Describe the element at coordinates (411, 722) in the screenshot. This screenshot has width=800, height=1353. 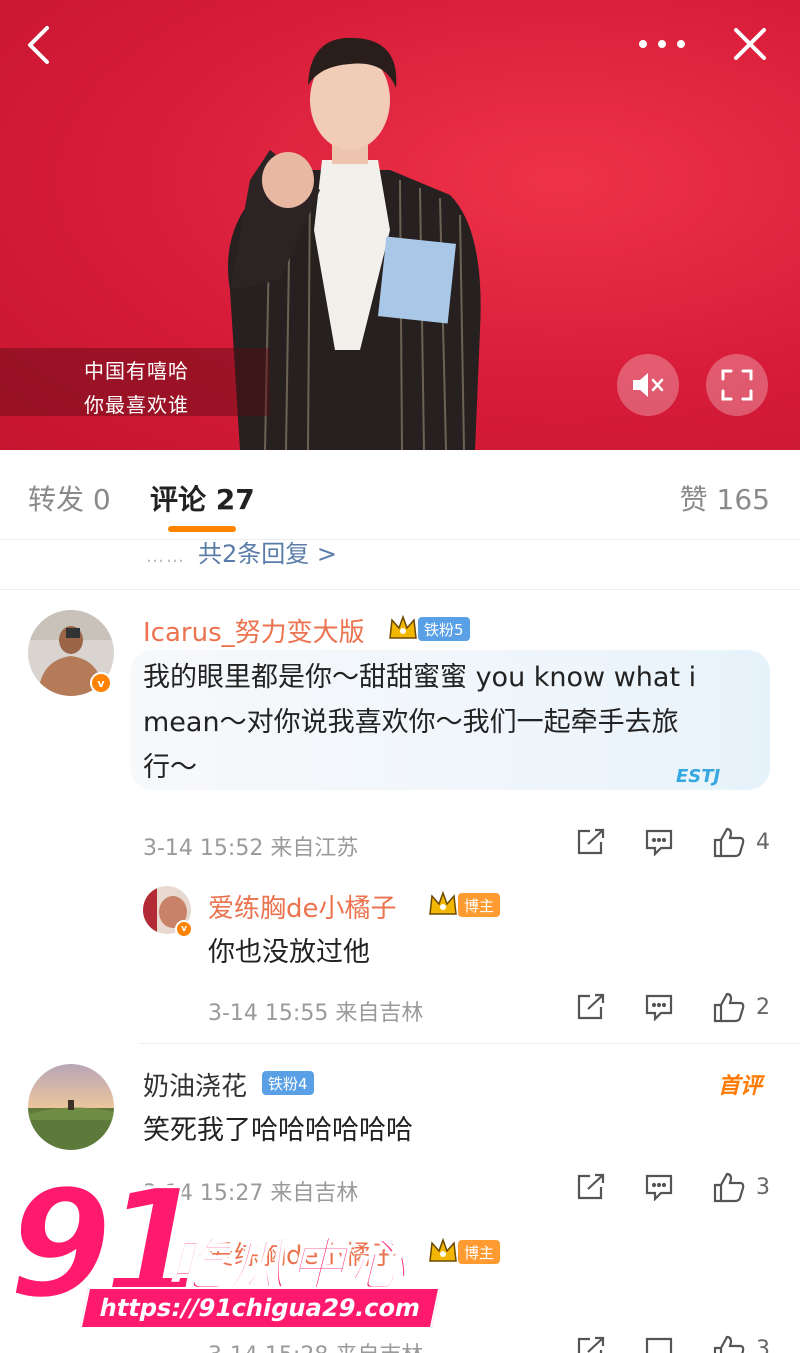
I see `comment-text-line: mean～对你说我喜欢你～我们一起牵手去旅` at that location.